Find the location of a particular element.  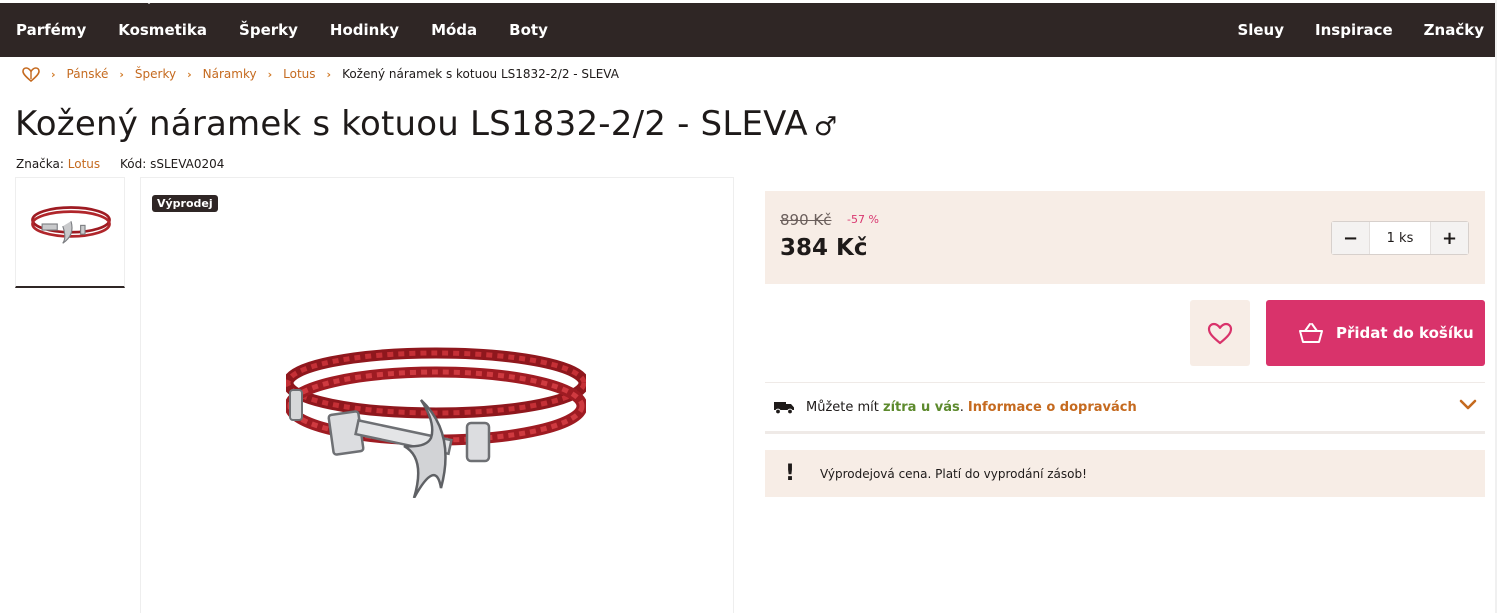

breadcrumb-item-panske: Pánské is located at coordinates (88, 74).